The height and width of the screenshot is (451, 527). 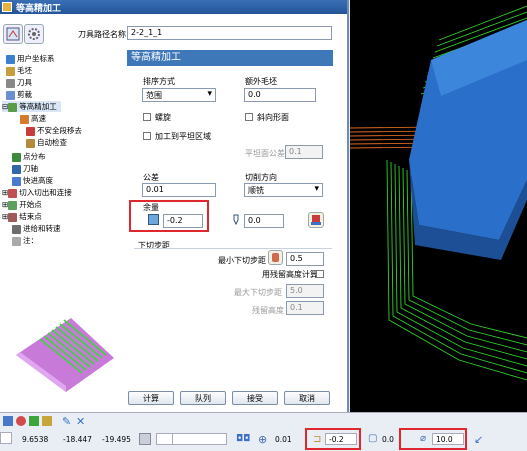 I want to click on levels-icon: ◘◘, so click(x=243, y=439).